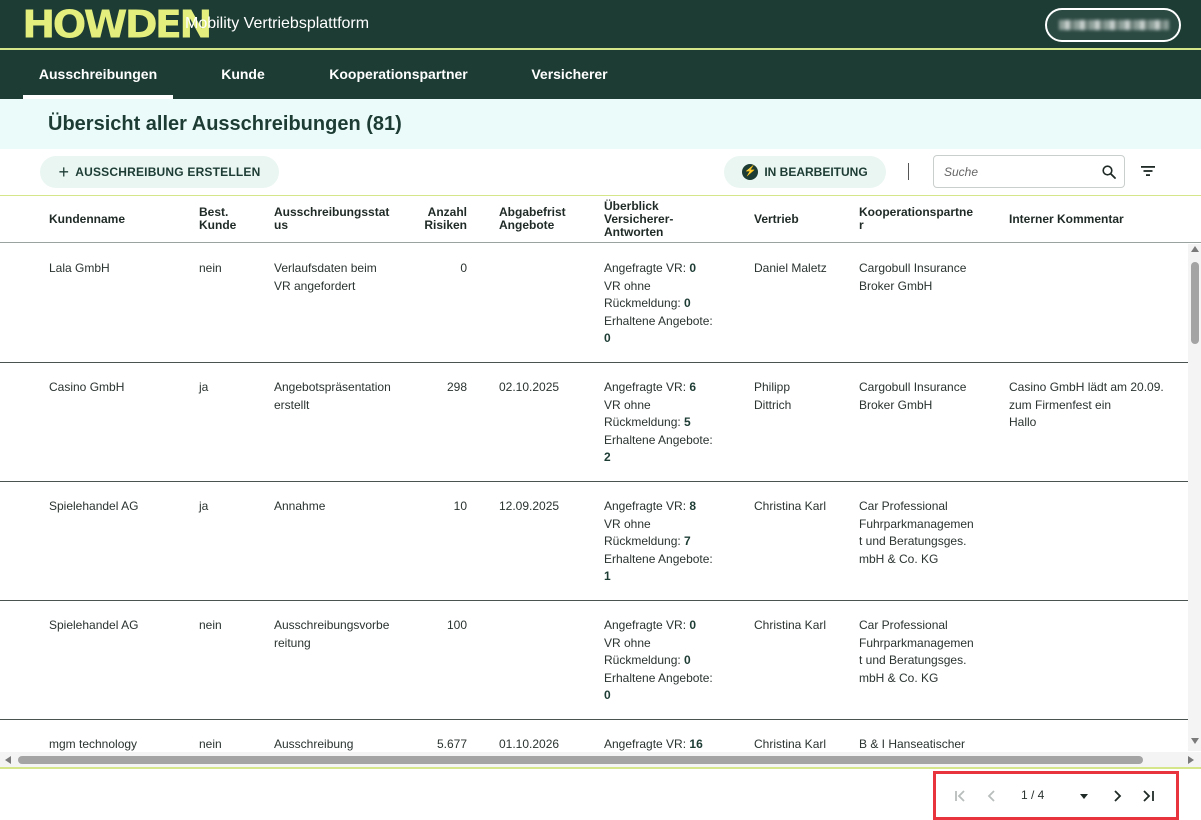 The width and height of the screenshot is (1201, 820). What do you see at coordinates (398, 74) in the screenshot?
I see `nav-tab-kooperationspartner: Kooperationspartner` at bounding box center [398, 74].